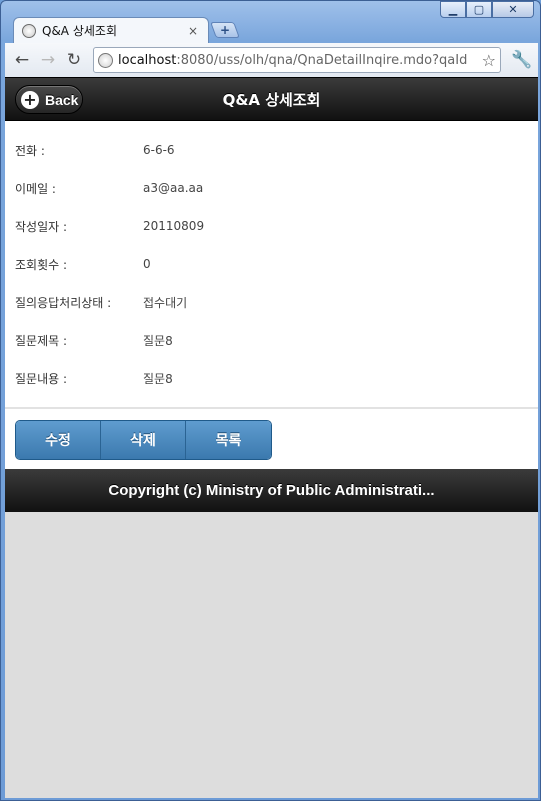  What do you see at coordinates (271, 302) in the screenshot?
I see `detail-row-status: 질의응답처리상태 : 접수대기` at bounding box center [271, 302].